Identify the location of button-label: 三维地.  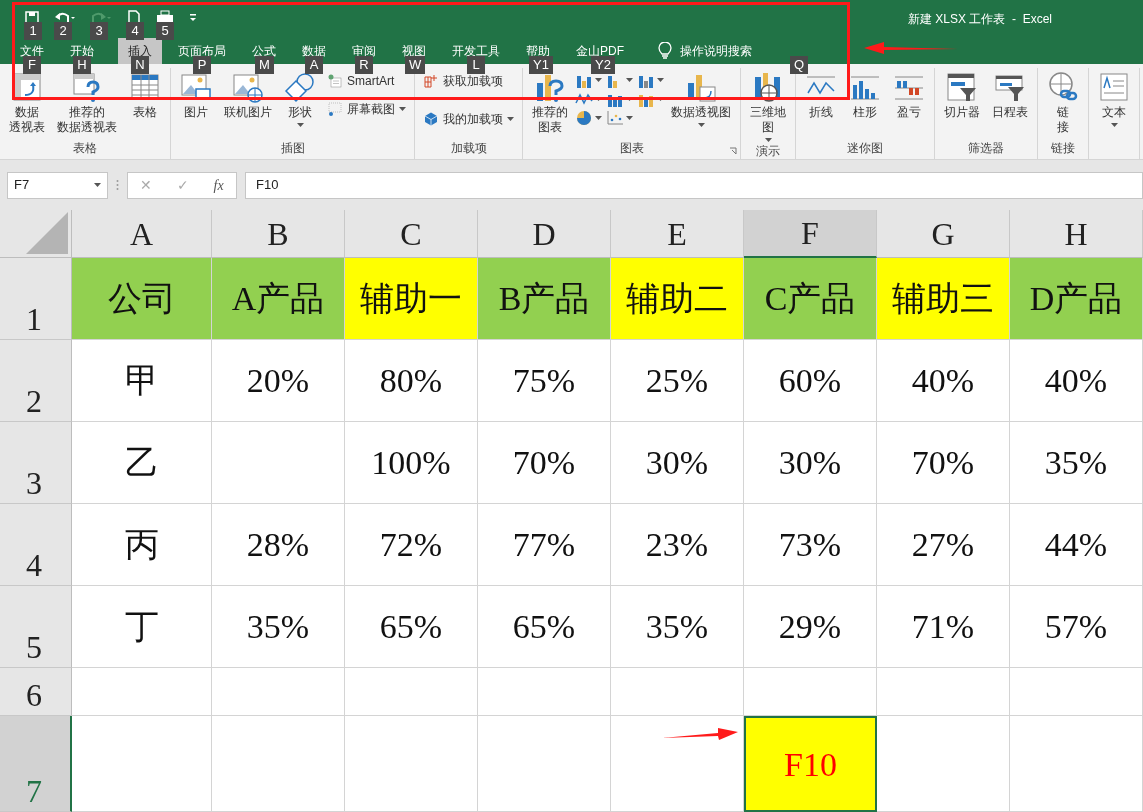
(768, 112).